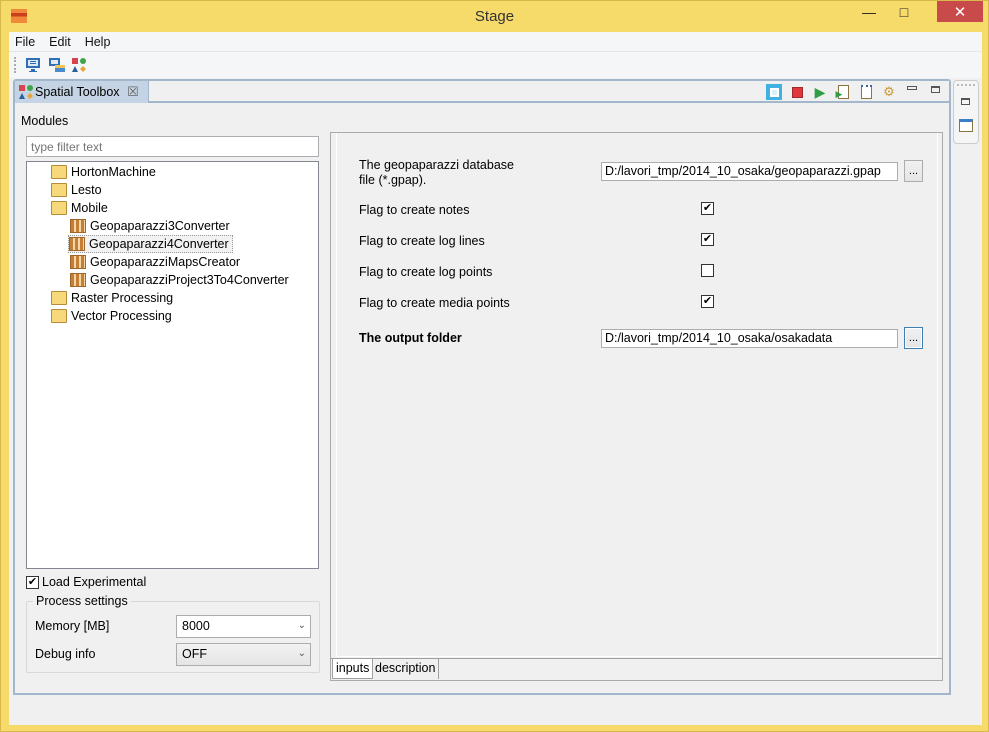 The height and width of the screenshot is (732, 989). What do you see at coordinates (243, 654) in the screenshot?
I see `debug-info-combo: OFF ⌄` at bounding box center [243, 654].